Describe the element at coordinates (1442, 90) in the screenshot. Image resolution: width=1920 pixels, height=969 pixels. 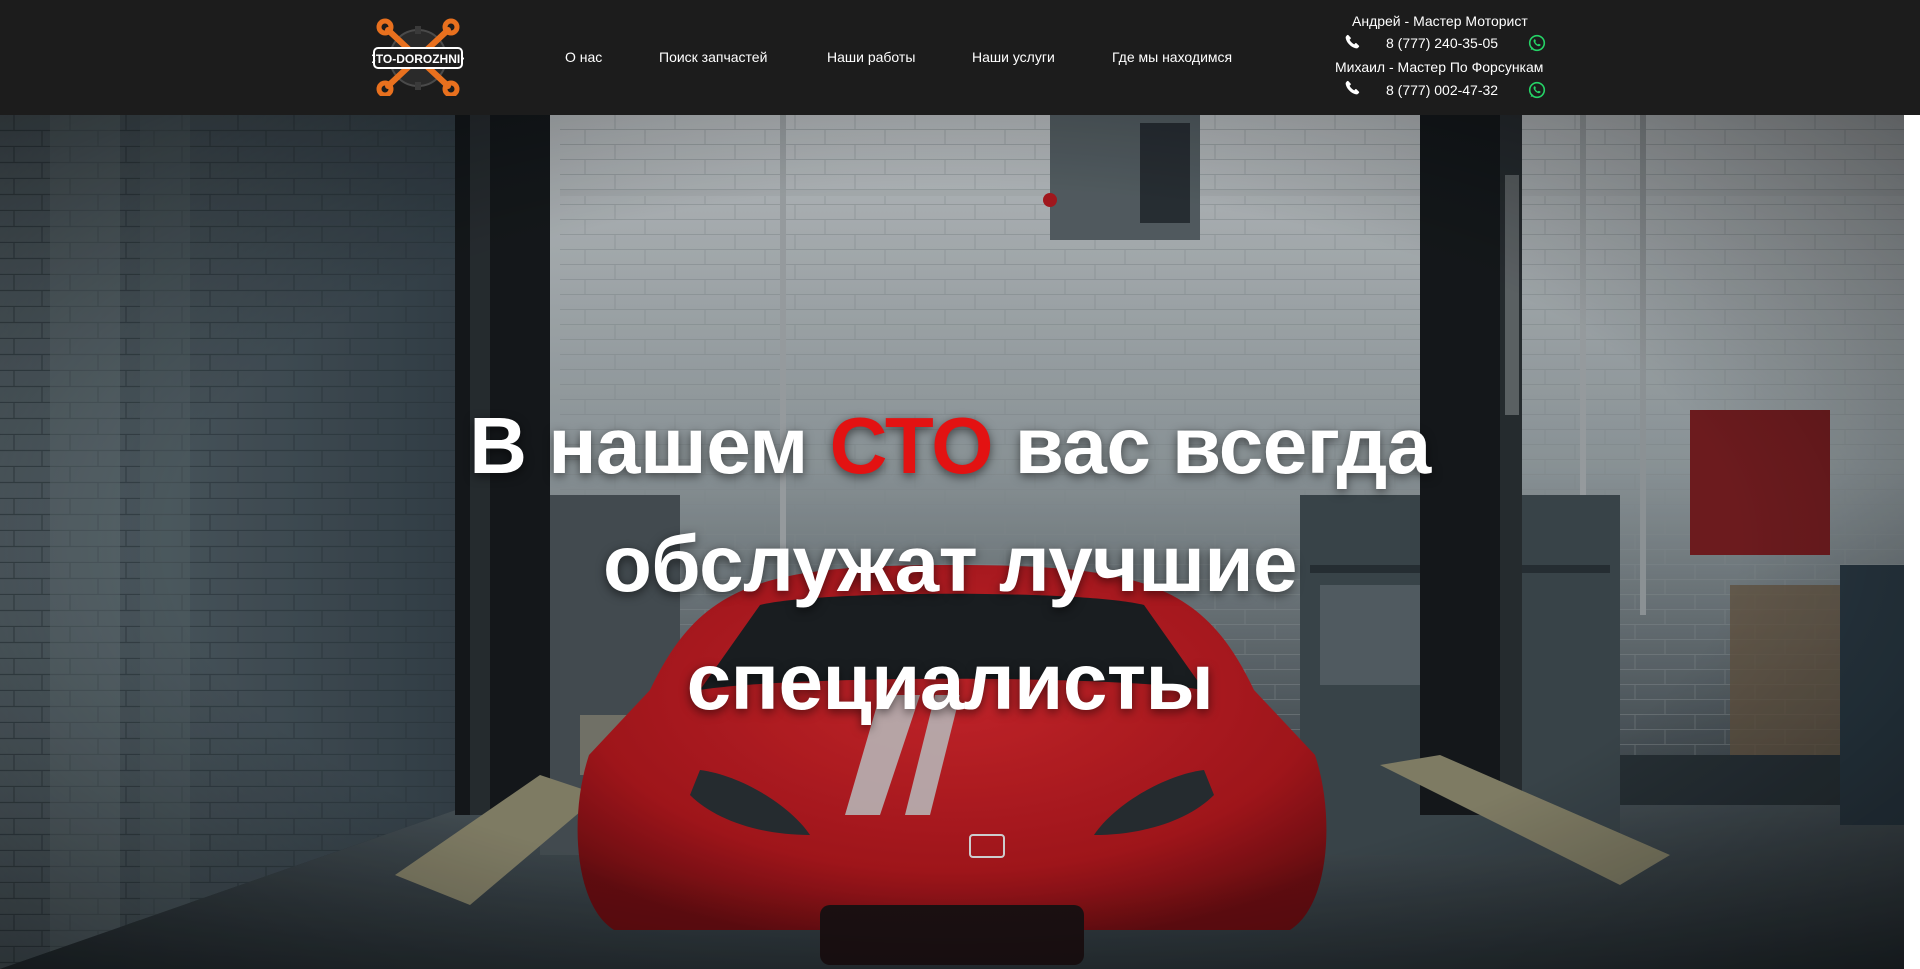
I see `phone-link-mikhail: 8 (777) 002-47-32` at that location.